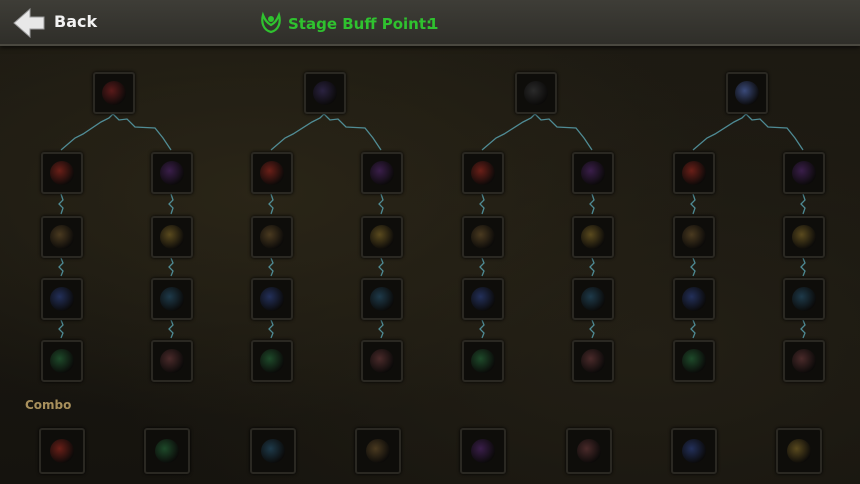  I want to click on spear-bolt-icon, so click(272, 361).